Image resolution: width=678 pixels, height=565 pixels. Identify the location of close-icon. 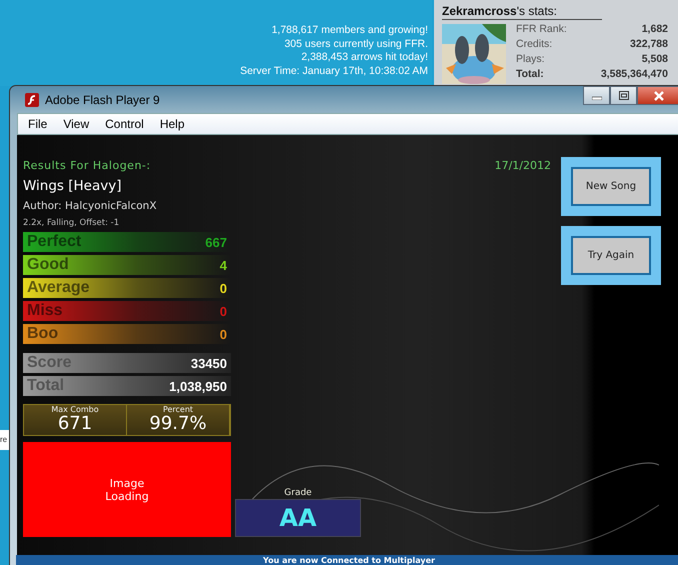
(659, 95).